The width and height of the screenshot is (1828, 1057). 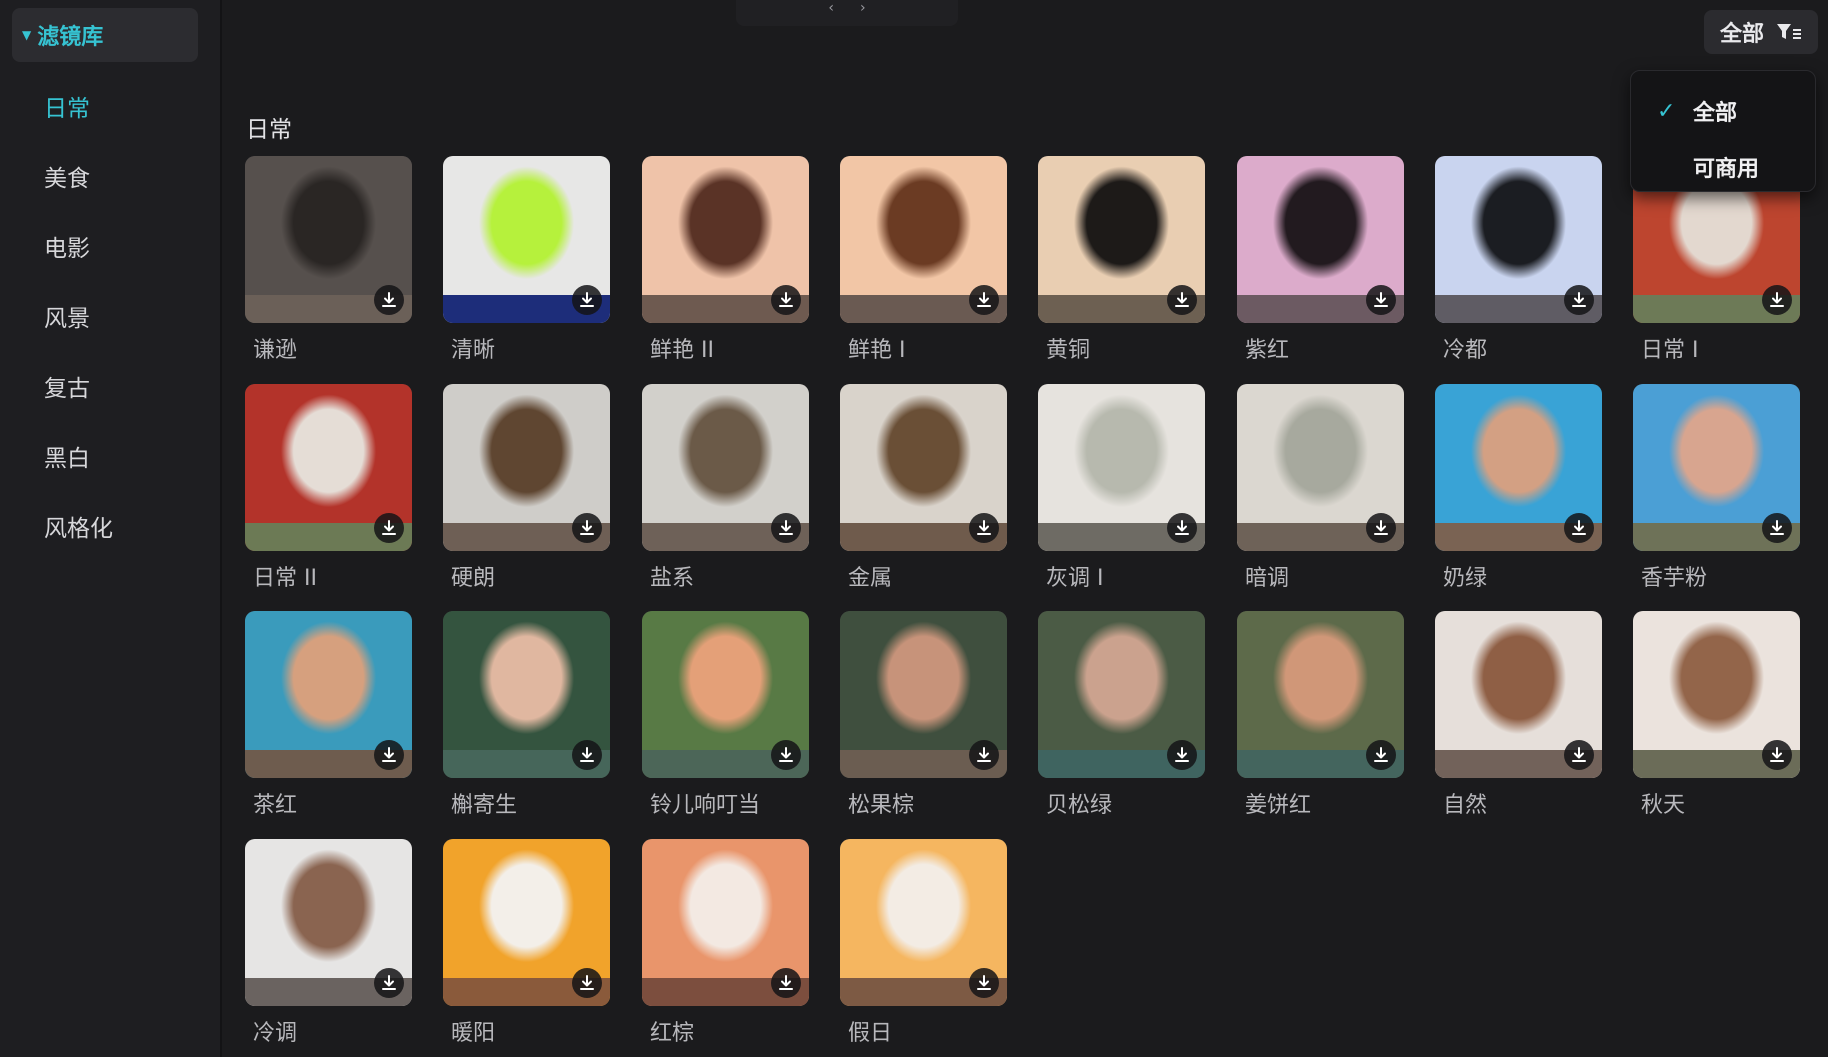 What do you see at coordinates (269, 130) in the screenshot?
I see `section-title: 日常` at bounding box center [269, 130].